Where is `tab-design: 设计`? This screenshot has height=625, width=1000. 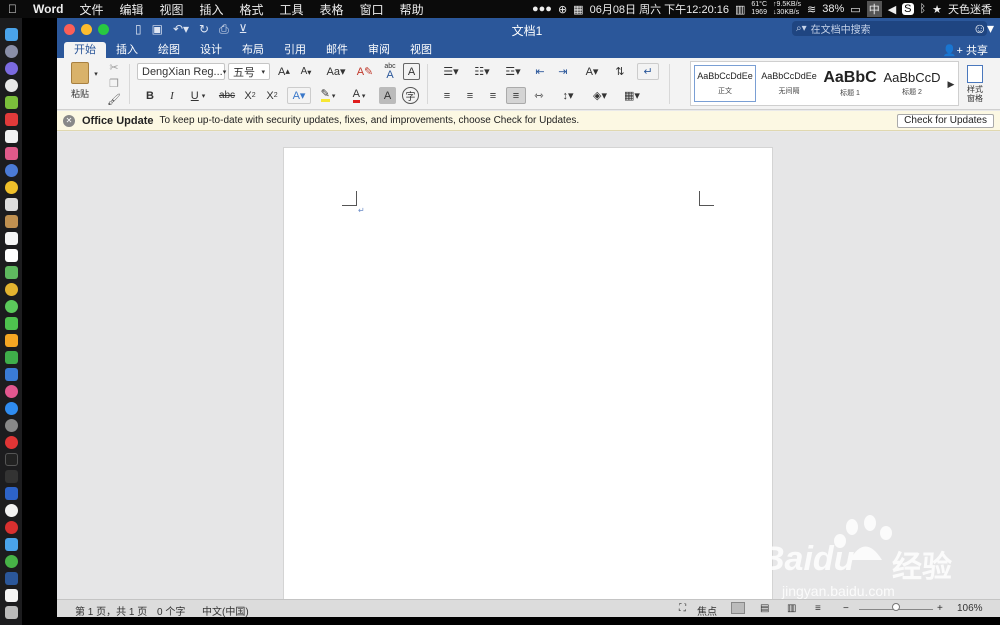
tab-design: 设计 is located at coordinates (211, 50).